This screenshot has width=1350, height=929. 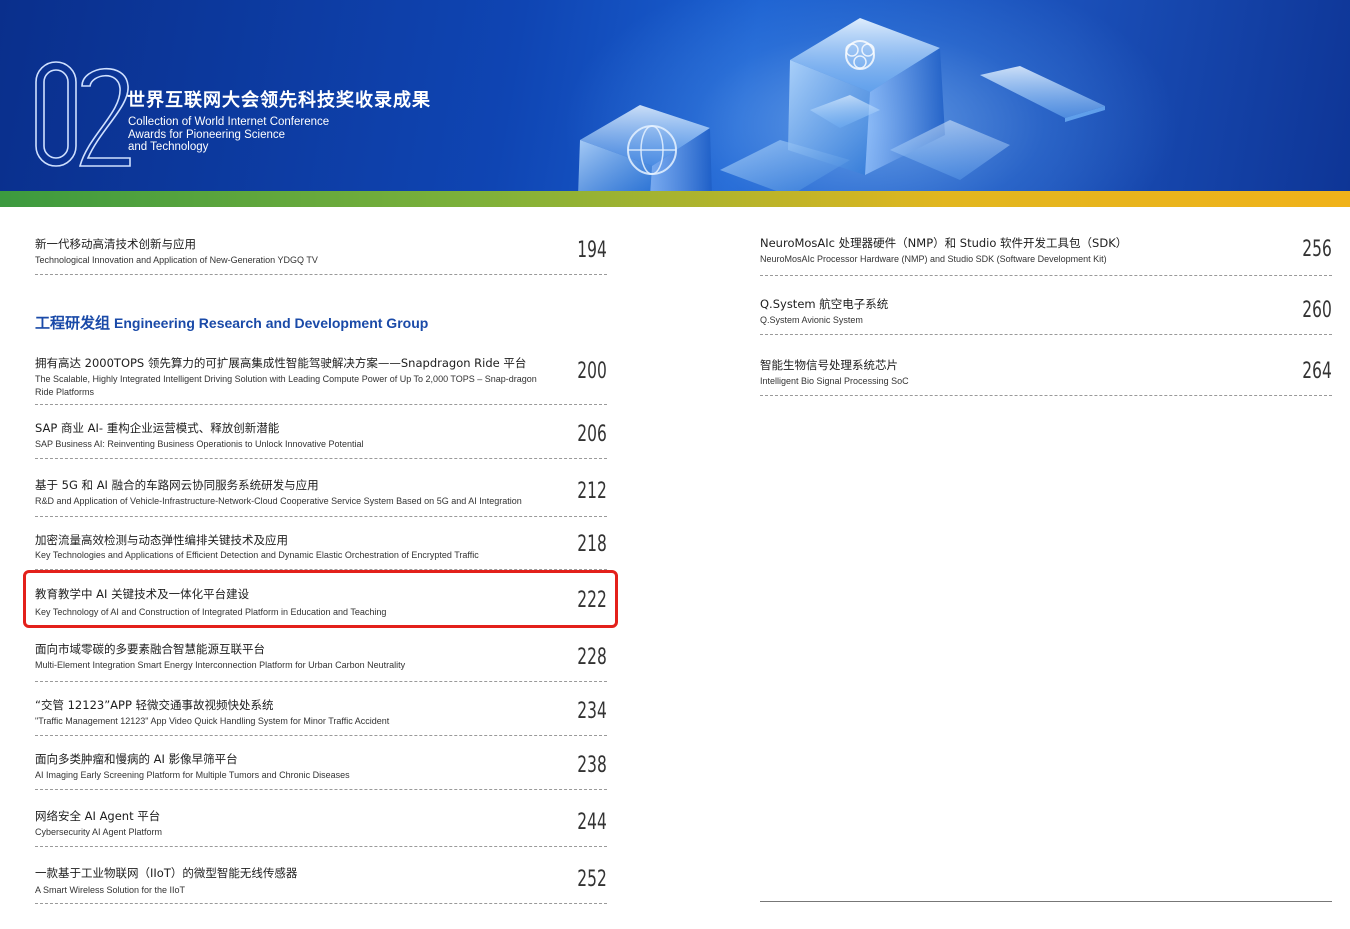 What do you see at coordinates (157, 428) in the screenshot?
I see `entry-title-cn: SAP 商业 AI- 重构企业运营模式、释放创新潜能` at bounding box center [157, 428].